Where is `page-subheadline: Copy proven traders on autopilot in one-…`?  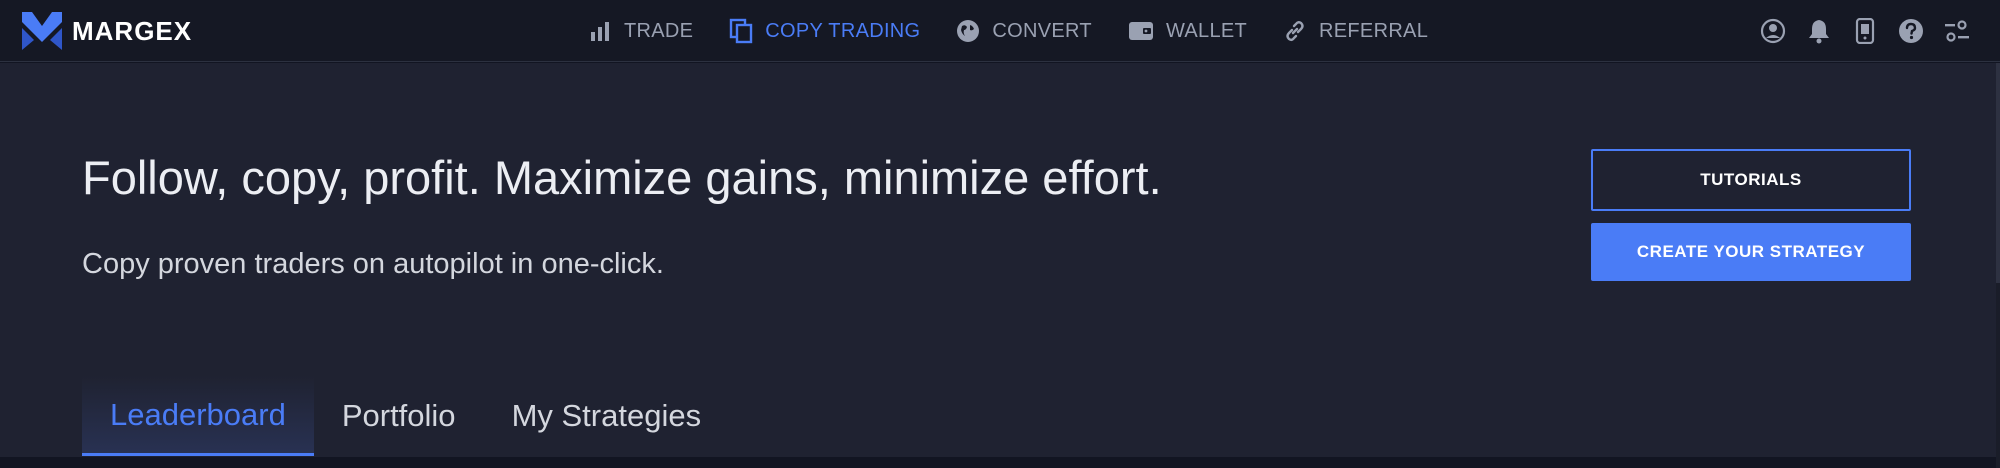 page-subheadline: Copy proven traders on autopilot in one-… is located at coordinates (373, 264).